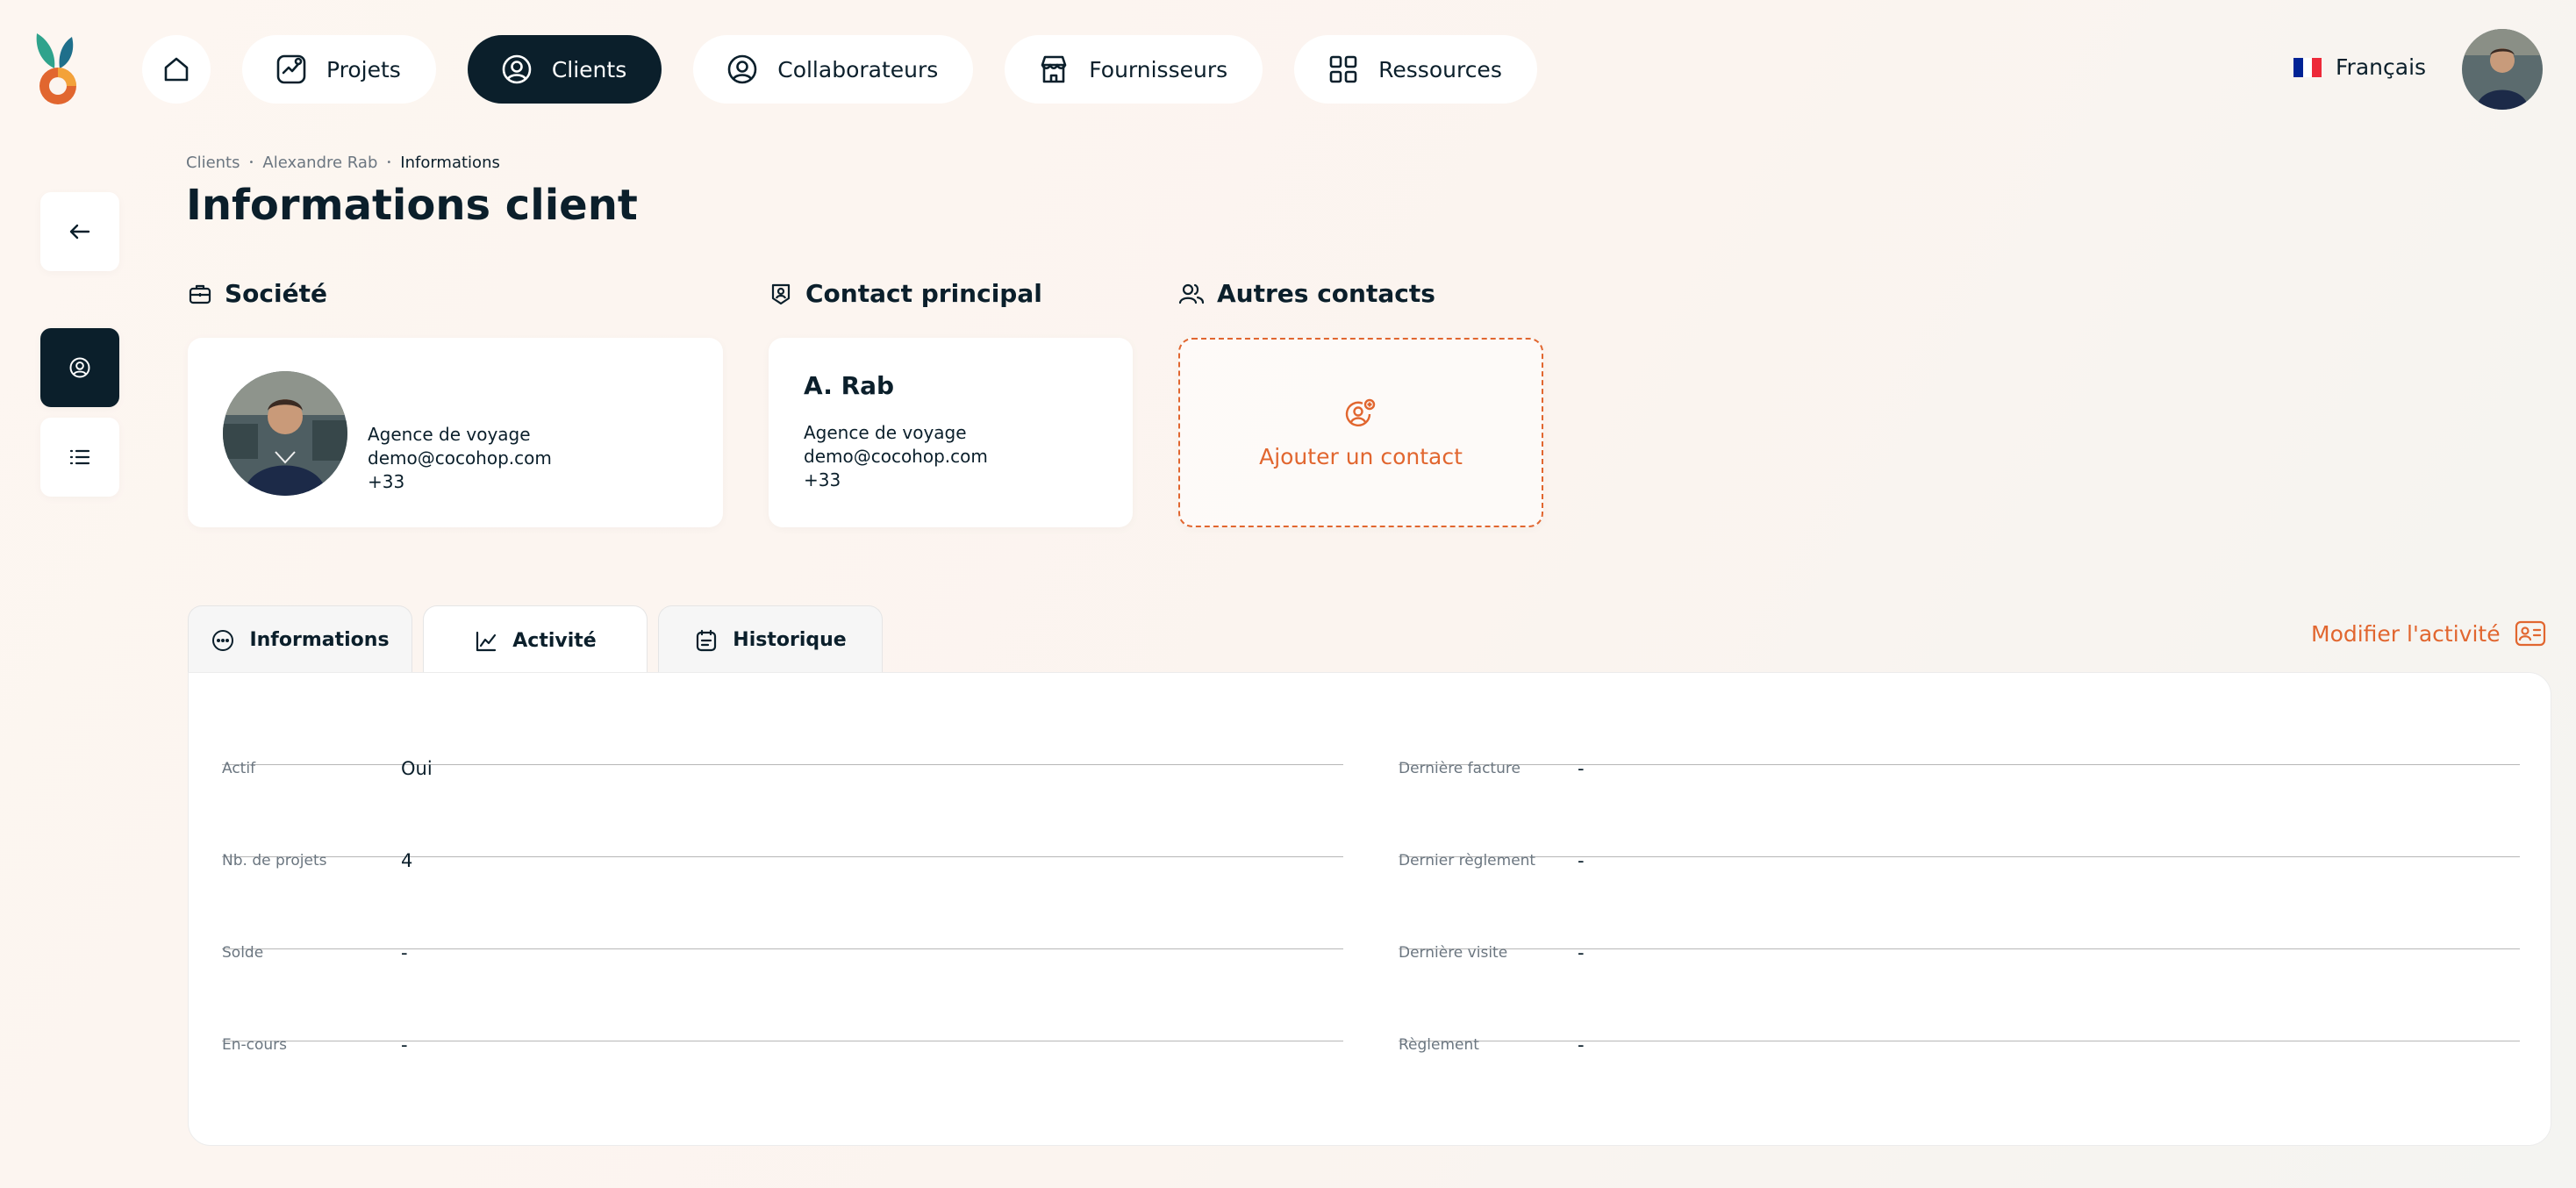 Image resolution: width=2576 pixels, height=1188 pixels. I want to click on contact-email: demo@cocohop.com, so click(896, 457).